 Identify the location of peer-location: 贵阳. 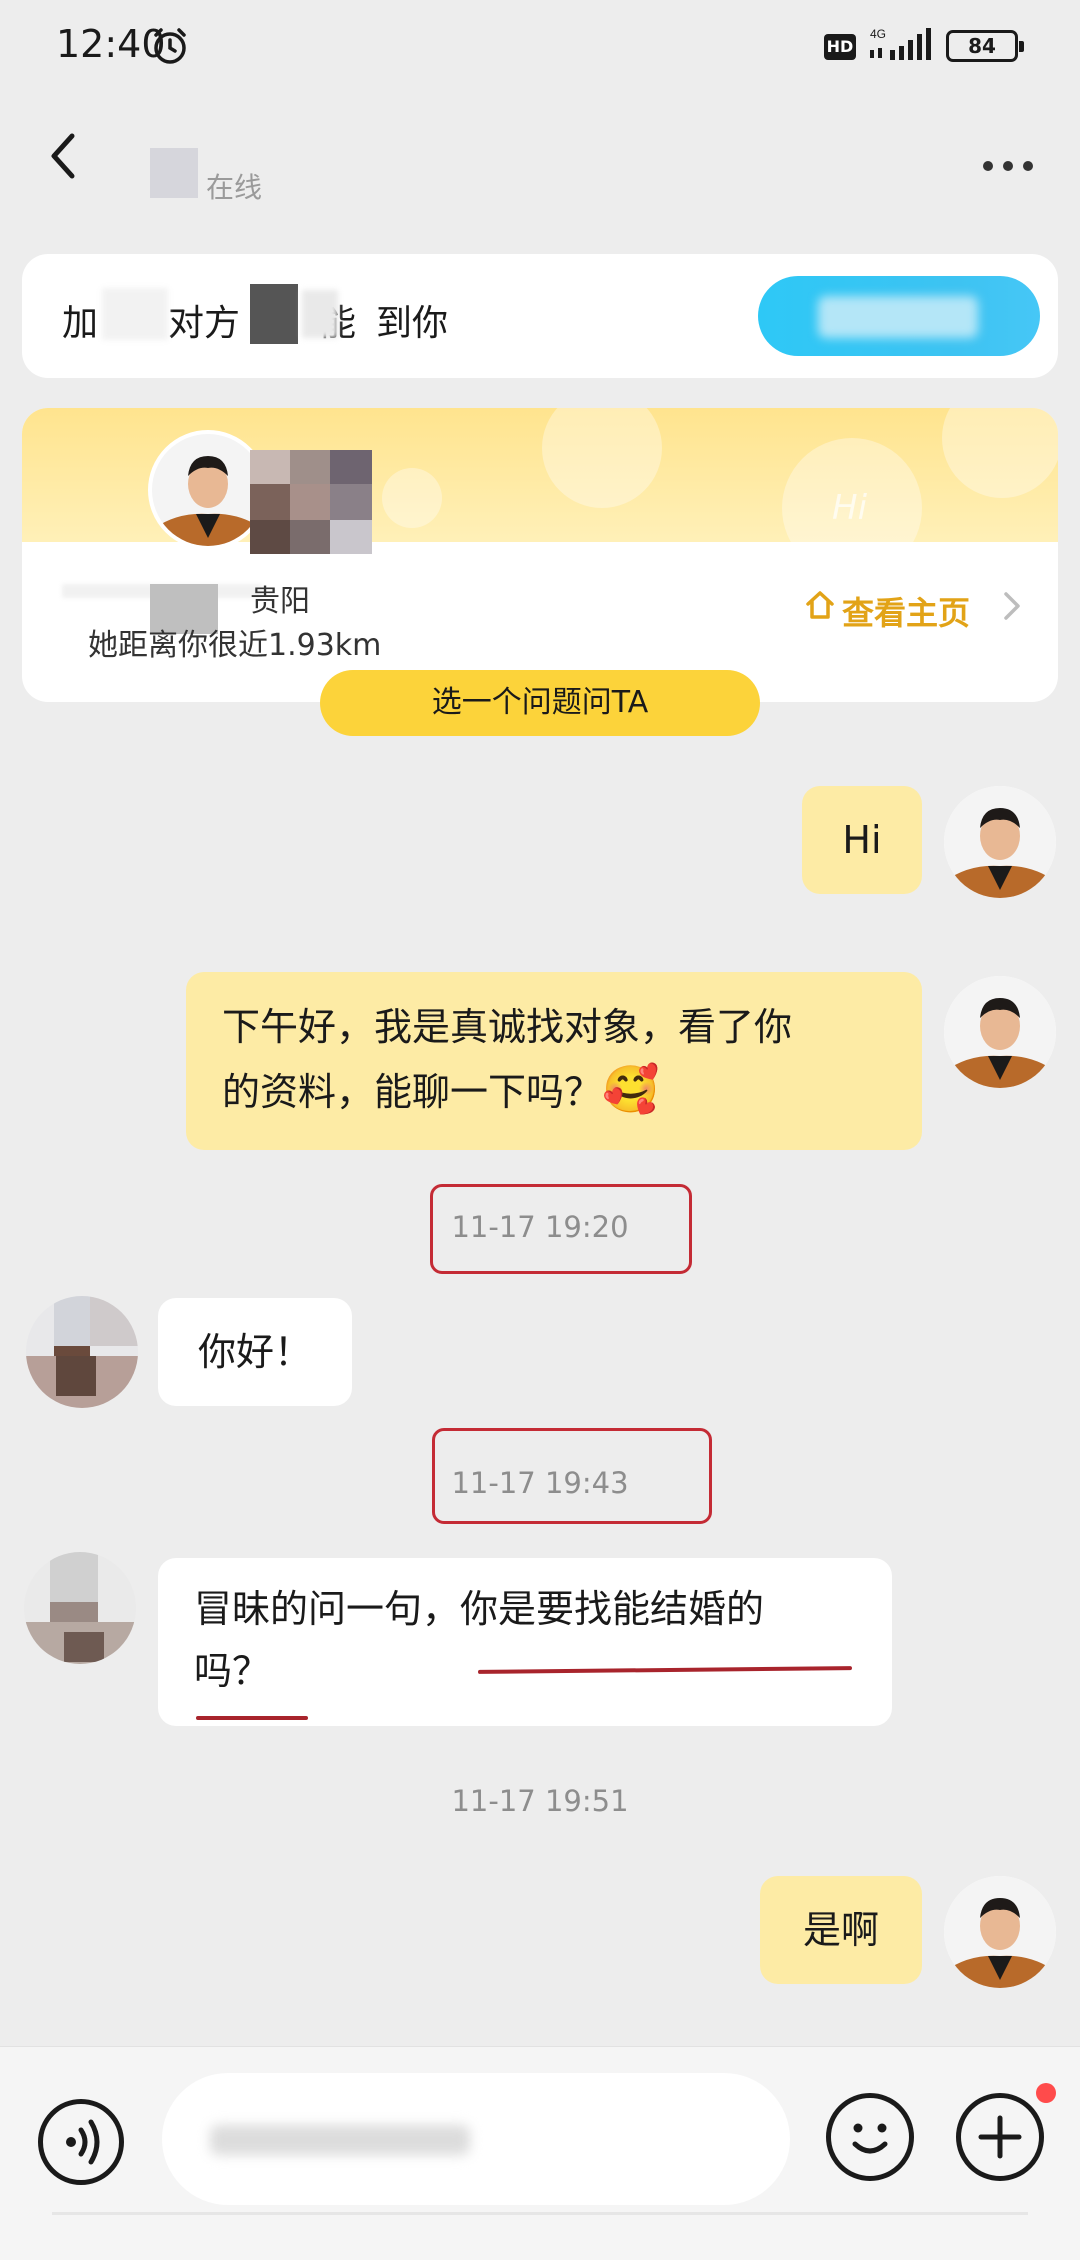
(280, 601).